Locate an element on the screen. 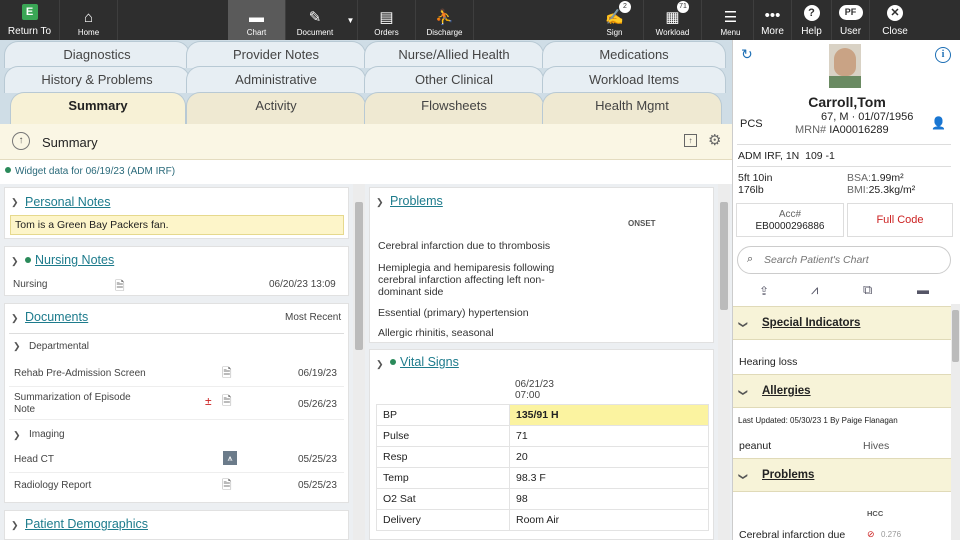  chevron-down-icon: ▼ is located at coordinates (350, 20).